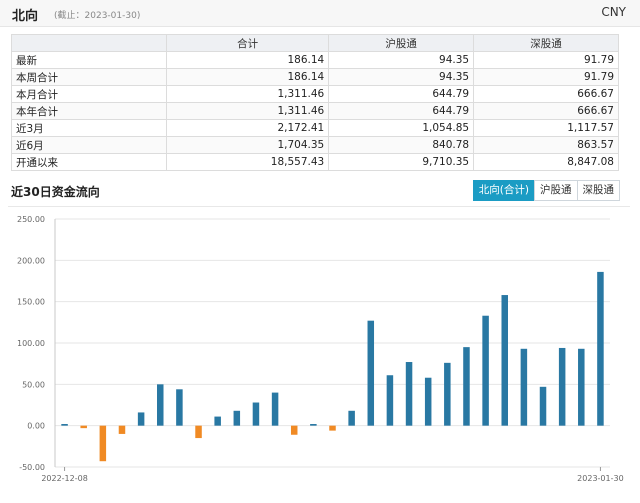  I want to click on page-title: 北向, so click(25, 16).